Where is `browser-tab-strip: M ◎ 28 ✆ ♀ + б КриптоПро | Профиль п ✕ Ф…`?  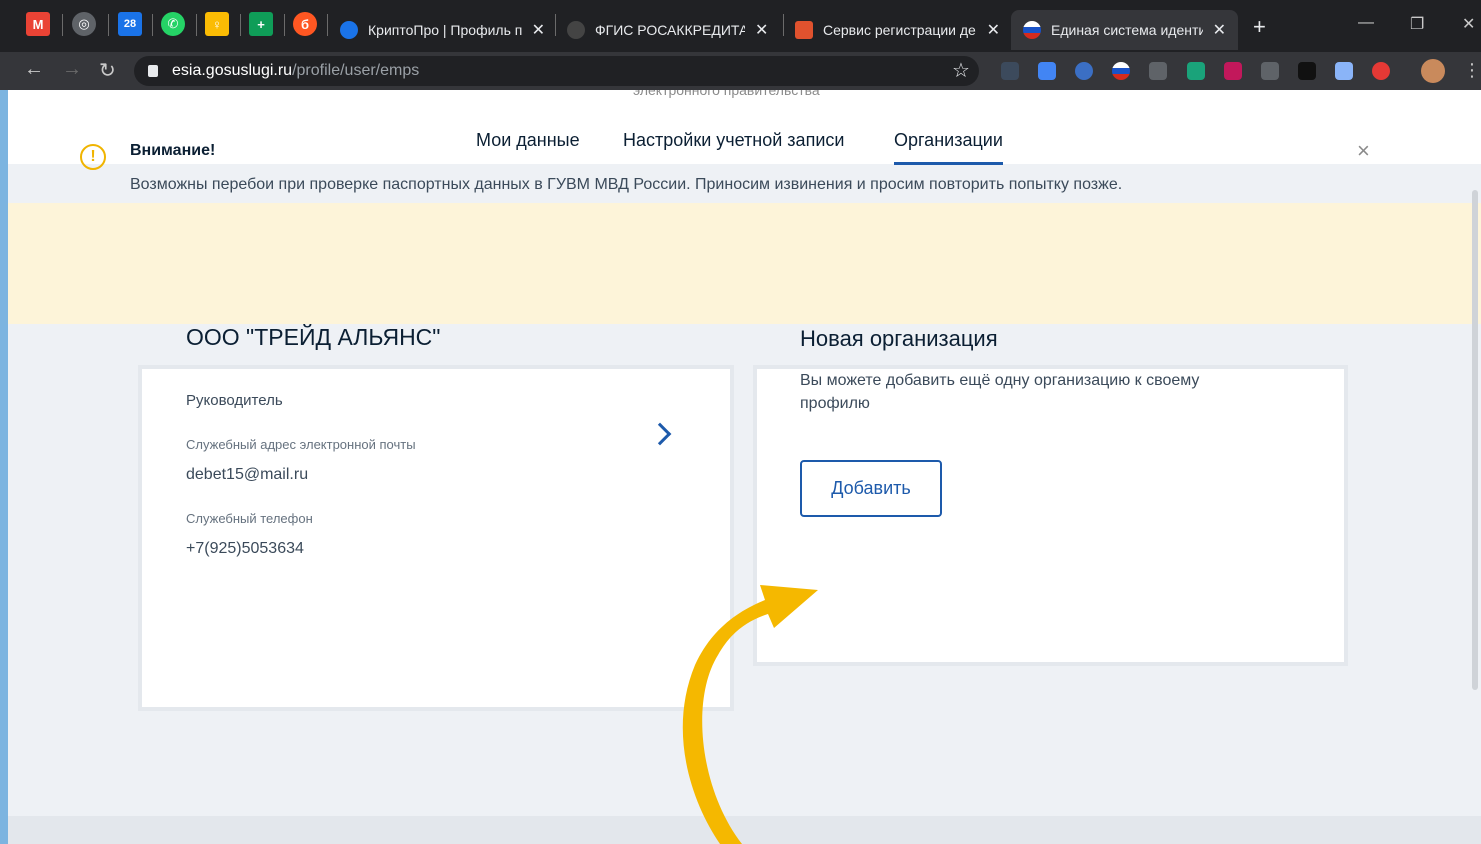
browser-tab-strip: M ◎ 28 ✆ ♀ + б КриптоПро | Профиль п ✕ Ф… is located at coordinates (740, 26).